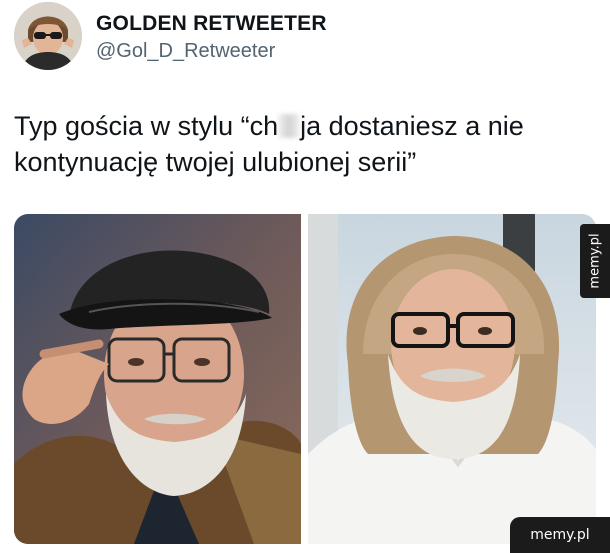 This screenshot has height=553, width=610. I want to click on tweet-text-before: Typ gościa w stylu “ch, so click(146, 126).